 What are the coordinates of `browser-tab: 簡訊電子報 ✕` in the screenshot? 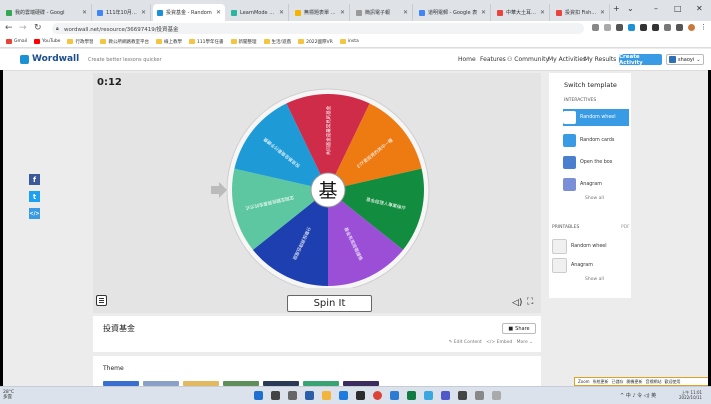 It's located at (382, 12).